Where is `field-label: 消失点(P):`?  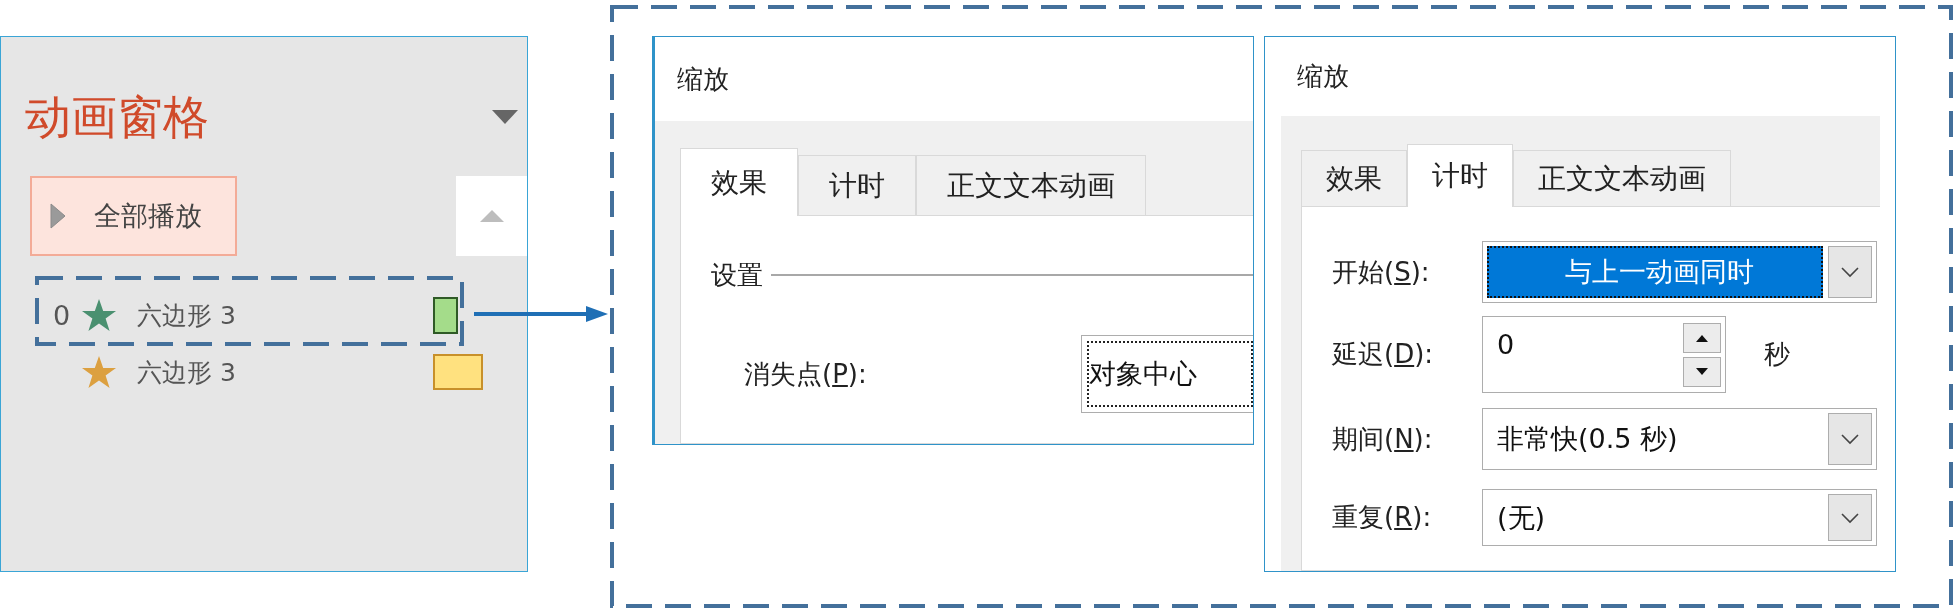 field-label: 消失点(P): is located at coordinates (806, 374).